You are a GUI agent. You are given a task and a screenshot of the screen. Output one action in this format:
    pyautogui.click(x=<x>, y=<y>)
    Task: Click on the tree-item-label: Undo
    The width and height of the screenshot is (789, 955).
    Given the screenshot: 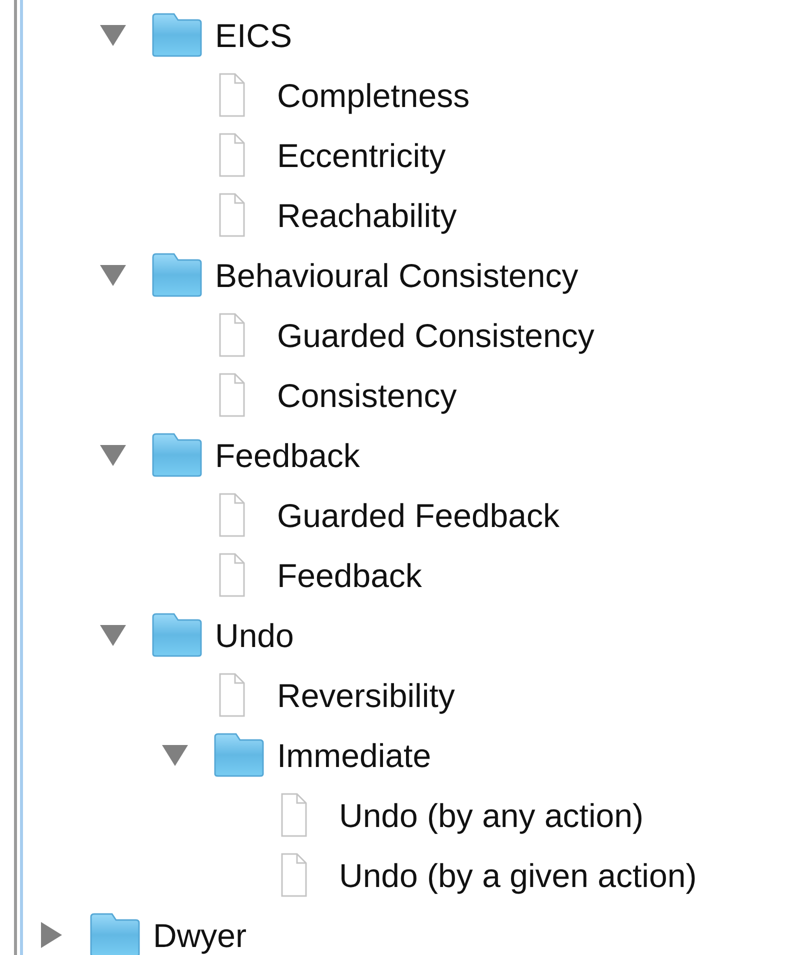 What is the action you would take?
    pyautogui.click(x=254, y=635)
    